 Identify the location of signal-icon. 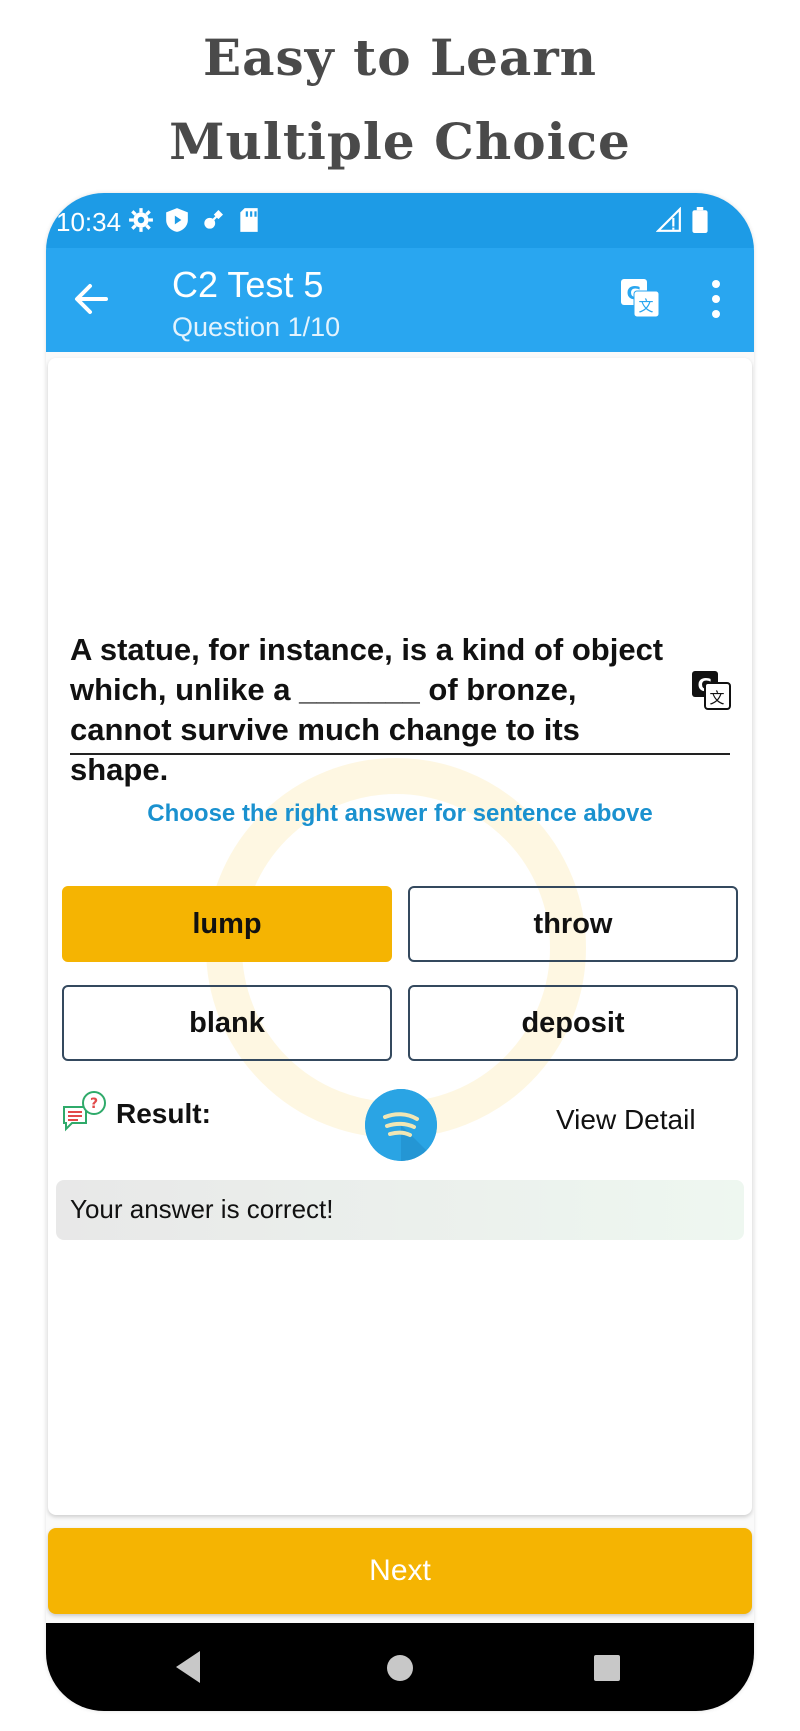
(668, 219).